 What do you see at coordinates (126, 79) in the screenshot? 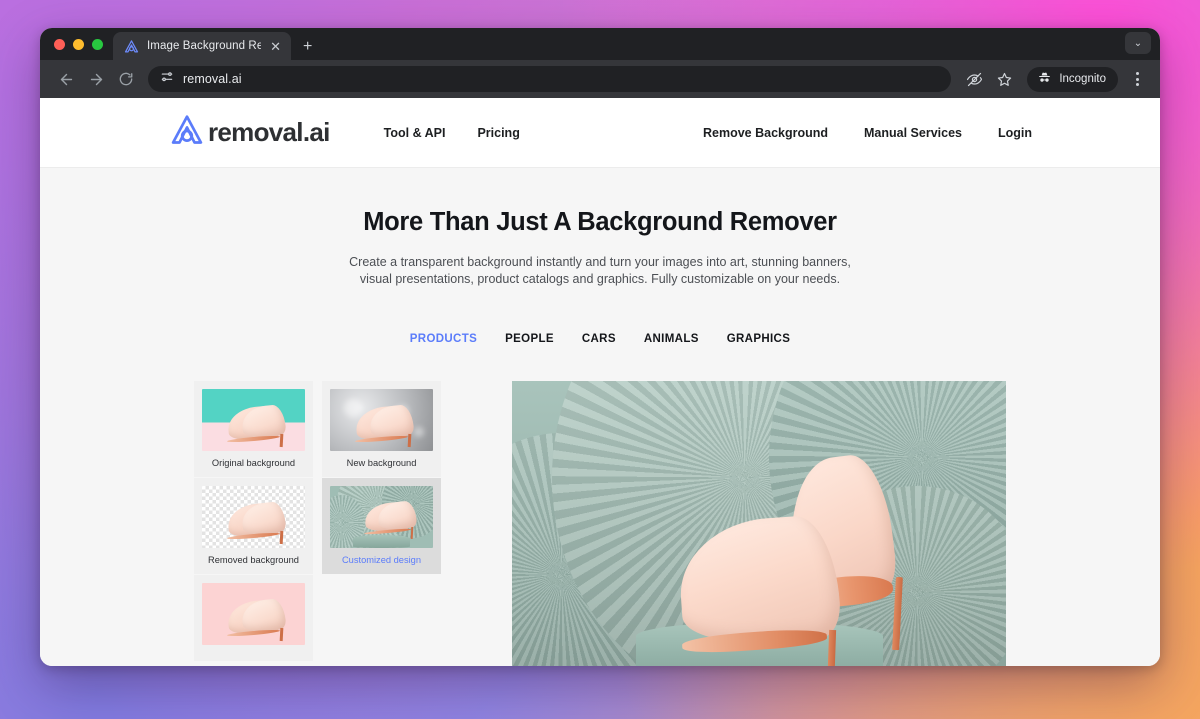
I see `reload-icon` at bounding box center [126, 79].